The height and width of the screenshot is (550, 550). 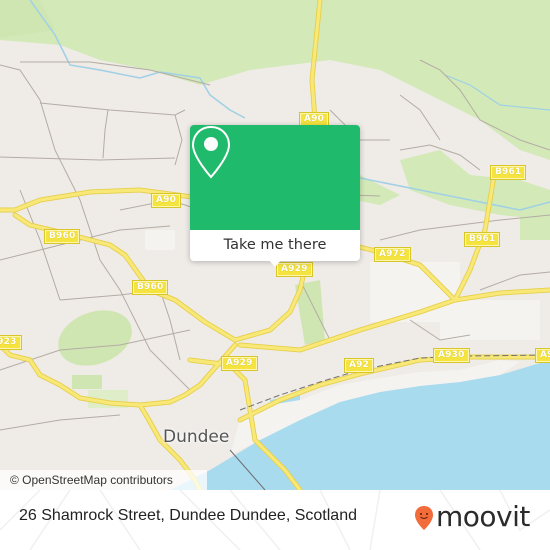 I want to click on take-me-there-button: Take me there, so click(x=275, y=245).